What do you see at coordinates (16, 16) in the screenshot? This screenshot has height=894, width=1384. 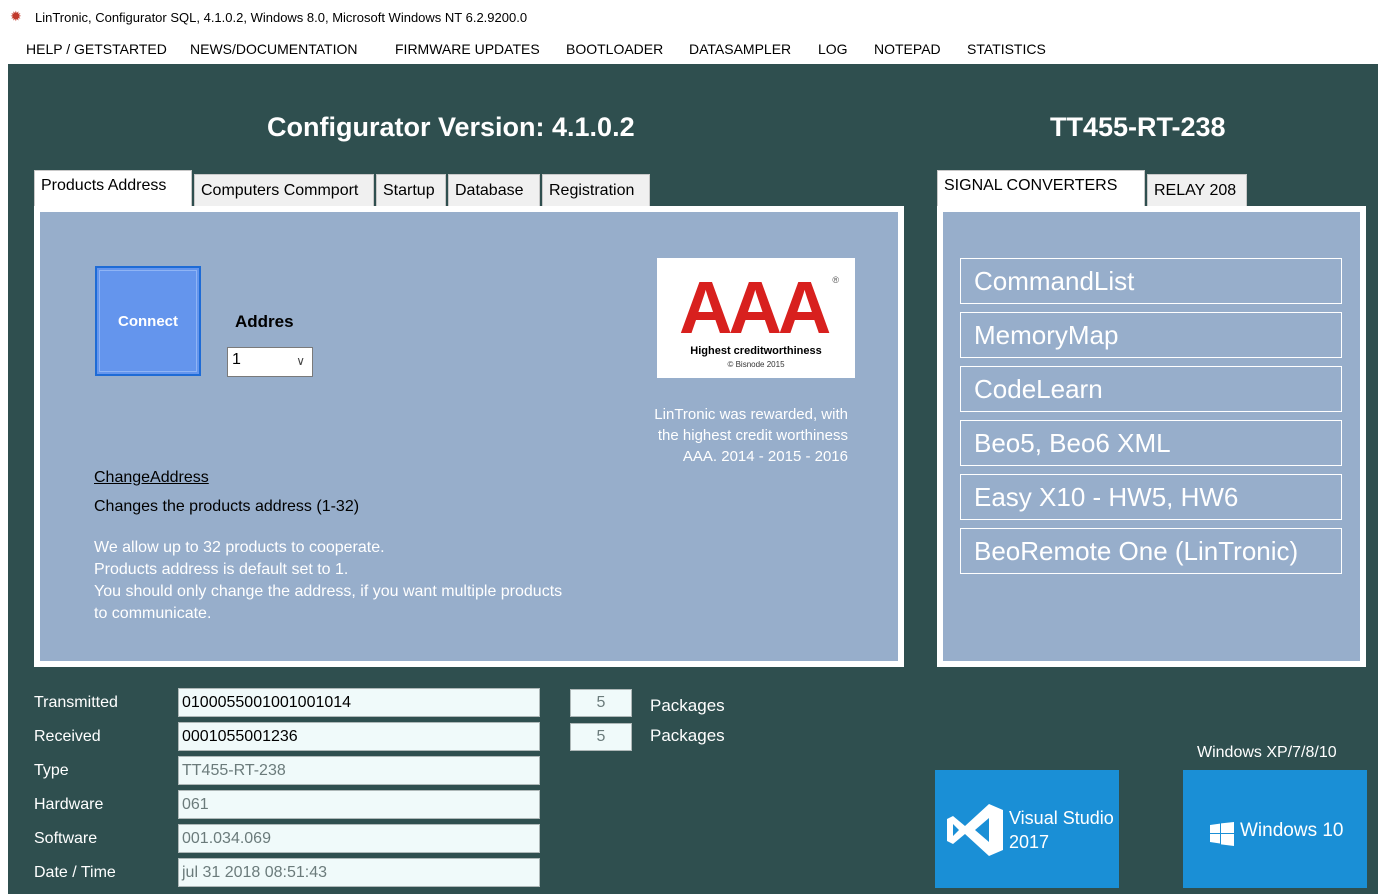 I see `app-icon: ✹` at bounding box center [16, 16].